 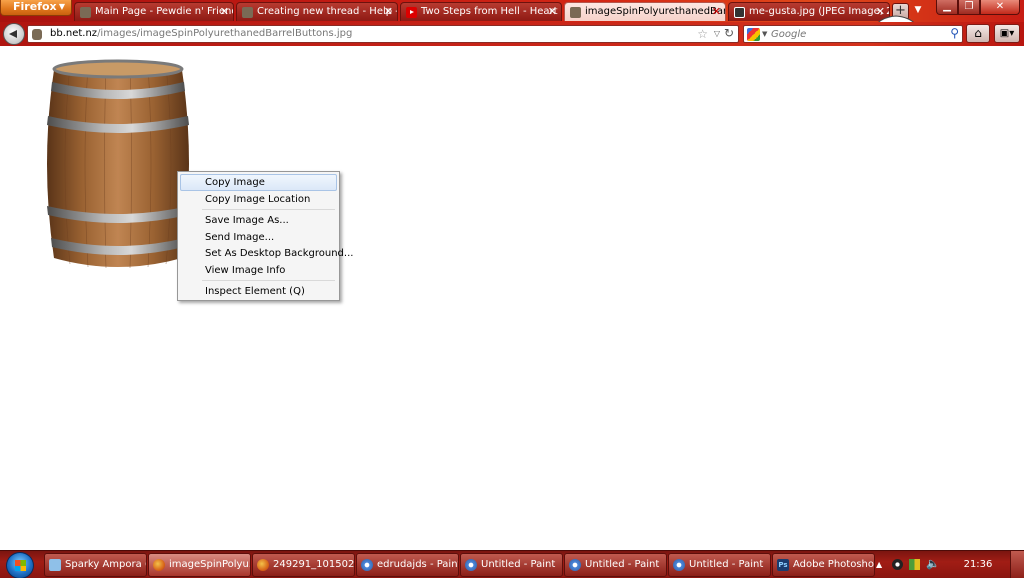 What do you see at coordinates (897, 564) in the screenshot?
I see `steam-icon` at bounding box center [897, 564].